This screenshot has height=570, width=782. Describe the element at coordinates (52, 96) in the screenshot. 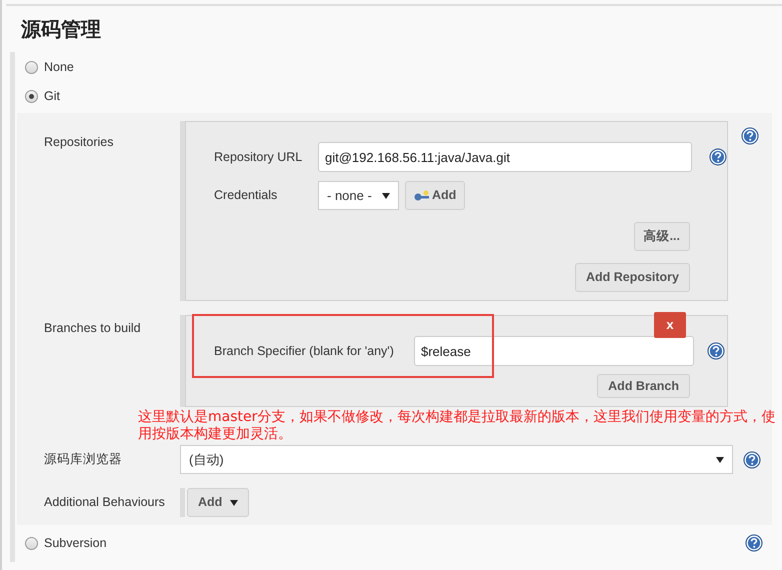

I see `option-label: Git` at that location.